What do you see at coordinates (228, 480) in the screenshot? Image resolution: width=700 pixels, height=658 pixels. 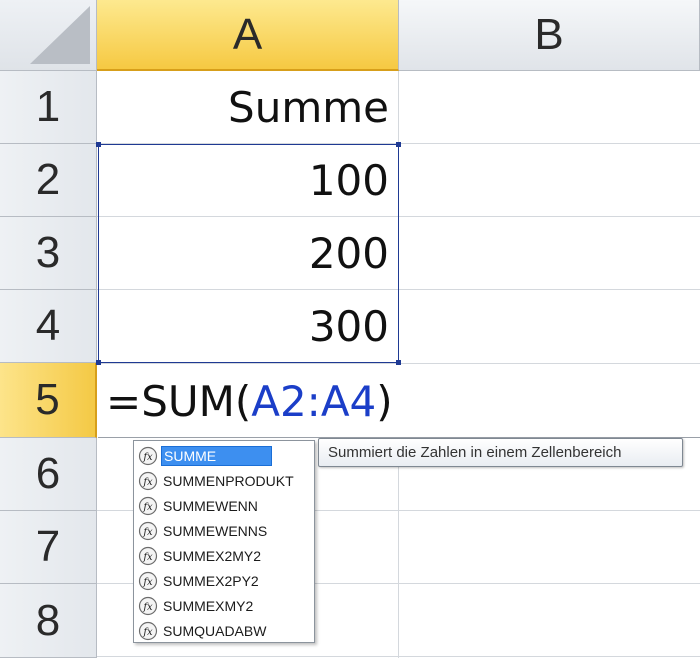 I see `autocomplete-item-label: SUMMENPRODUKT` at bounding box center [228, 480].